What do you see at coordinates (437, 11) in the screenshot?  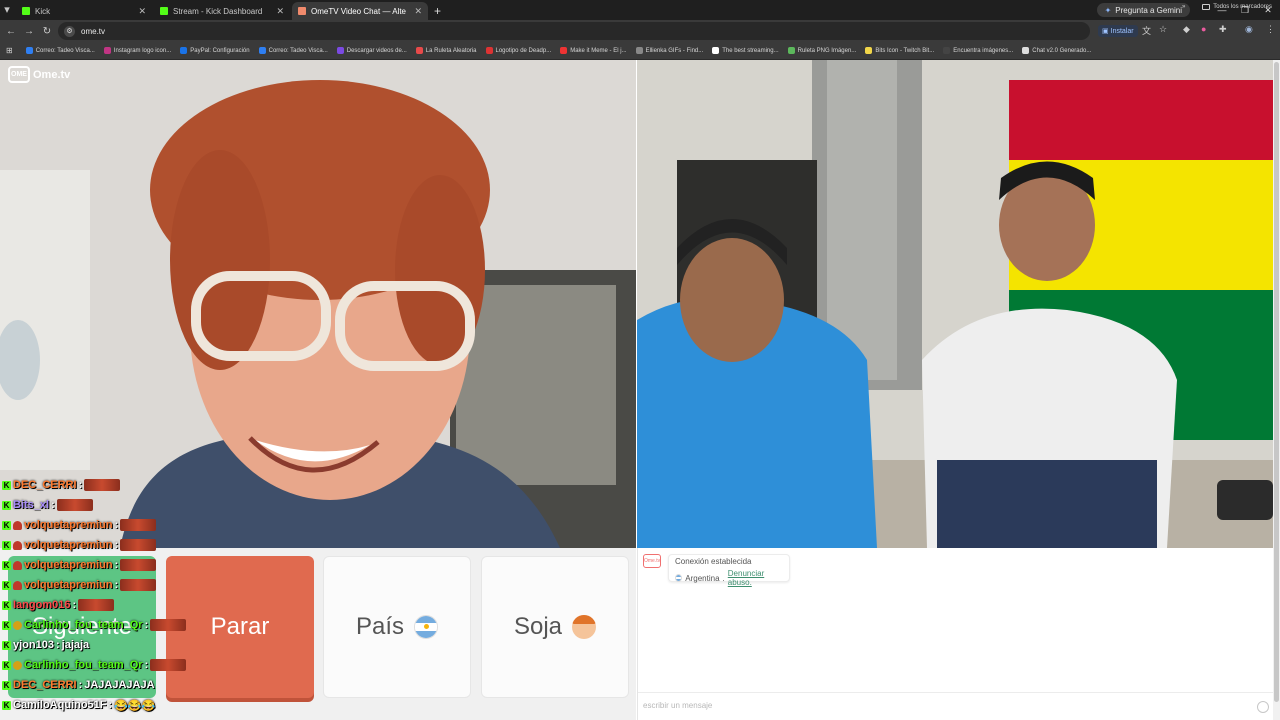 I see `new-tab-button: +` at bounding box center [437, 11].